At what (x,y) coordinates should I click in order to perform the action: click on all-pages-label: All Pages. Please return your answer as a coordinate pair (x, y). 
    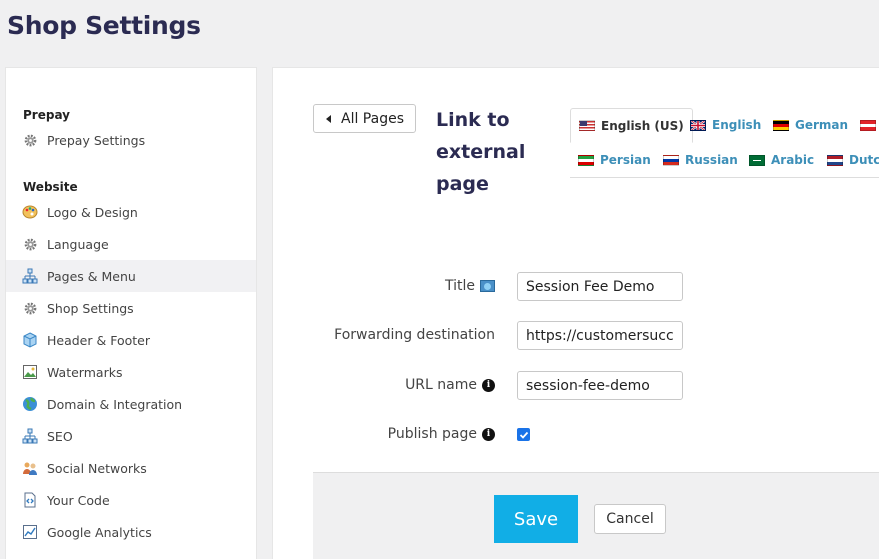
    Looking at the image, I should click on (372, 118).